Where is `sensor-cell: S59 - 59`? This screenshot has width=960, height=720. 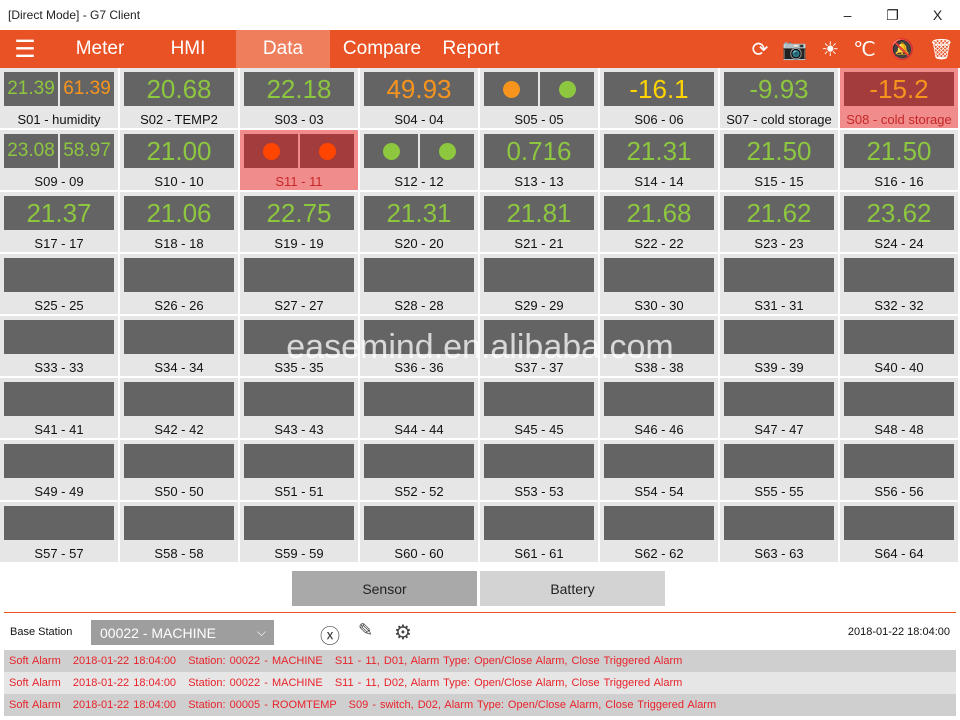
sensor-cell: S59 - 59 is located at coordinates (300, 533).